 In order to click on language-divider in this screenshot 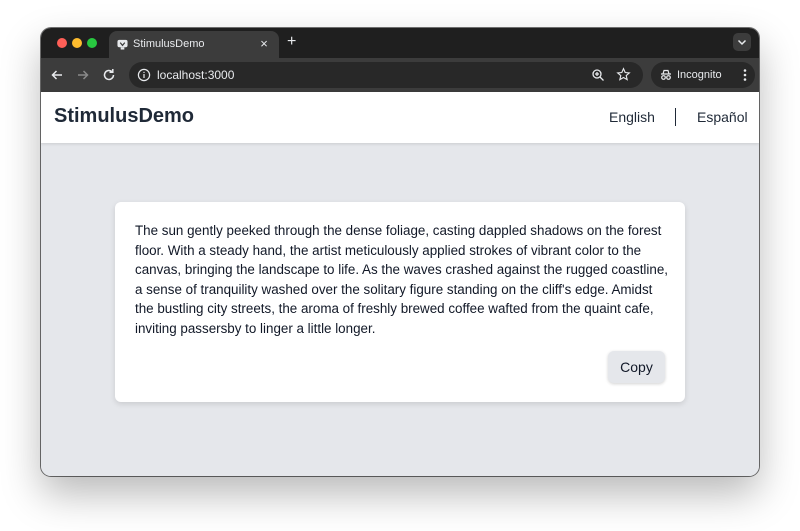, I will do `click(675, 117)`.